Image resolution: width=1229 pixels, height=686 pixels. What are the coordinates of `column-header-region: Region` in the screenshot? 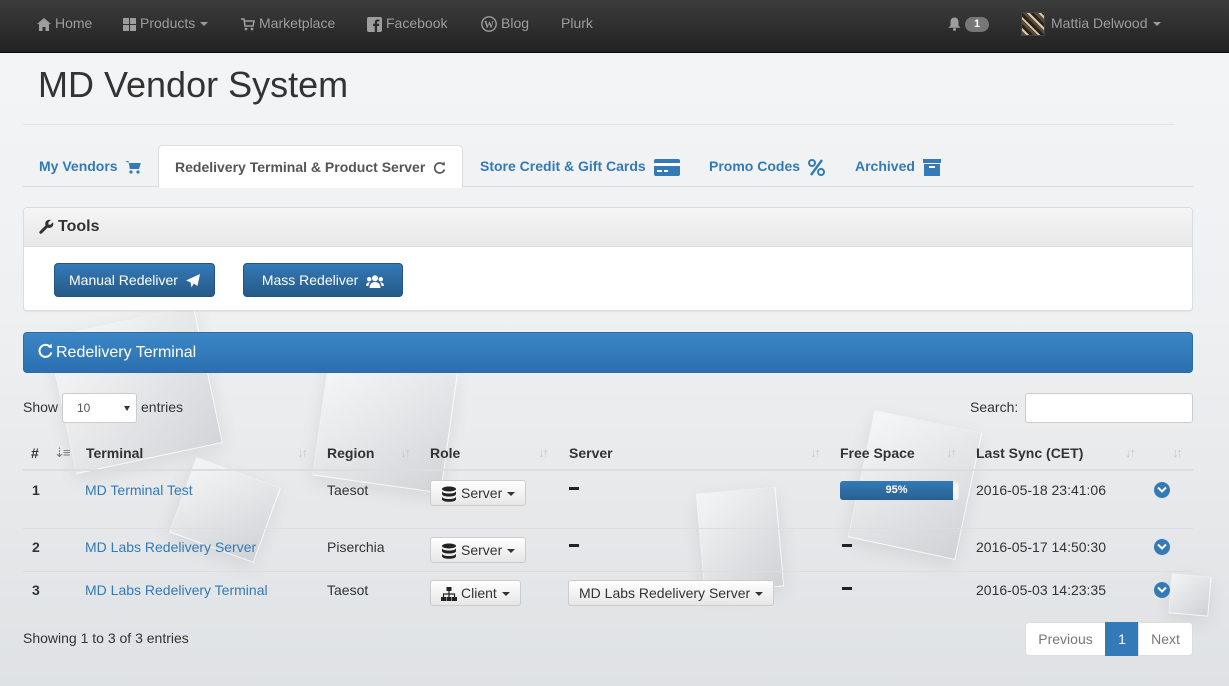 It's located at (350, 453).